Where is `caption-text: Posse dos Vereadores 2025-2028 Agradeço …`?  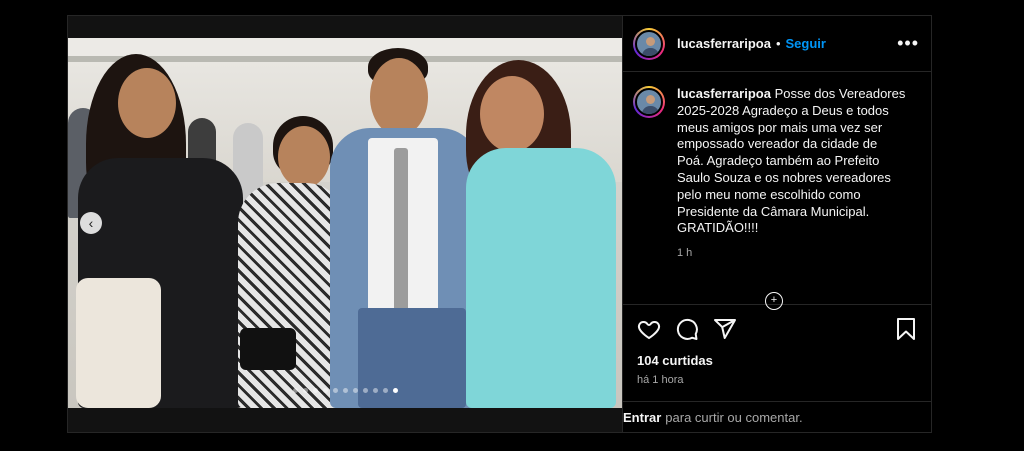 caption-text: Posse dos Vereadores 2025-2028 Agradeço … is located at coordinates (791, 161).